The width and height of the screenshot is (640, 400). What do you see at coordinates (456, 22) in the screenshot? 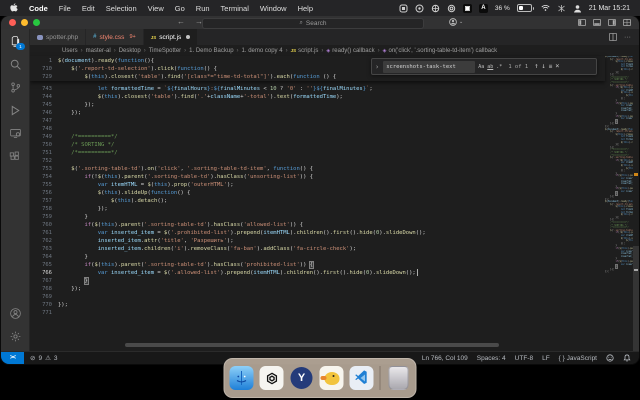
I see `account-button: ⌄` at bounding box center [456, 22].